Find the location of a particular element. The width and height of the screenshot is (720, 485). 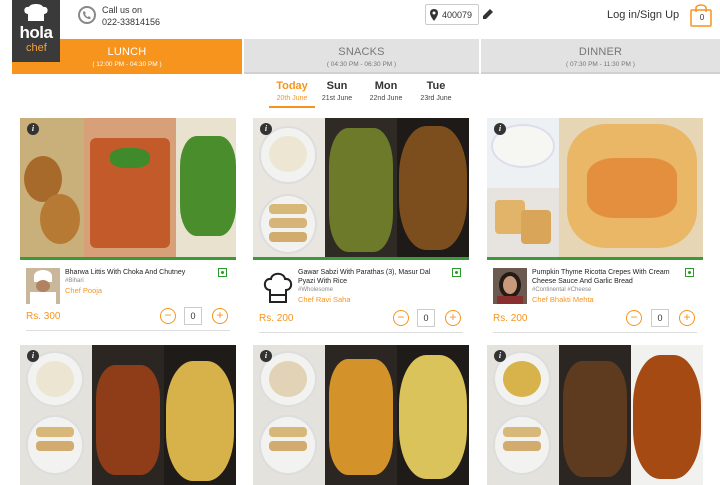

tab-dinner-time: ( 07:30 PM - 11:30 PM ) is located at coordinates (600, 64).